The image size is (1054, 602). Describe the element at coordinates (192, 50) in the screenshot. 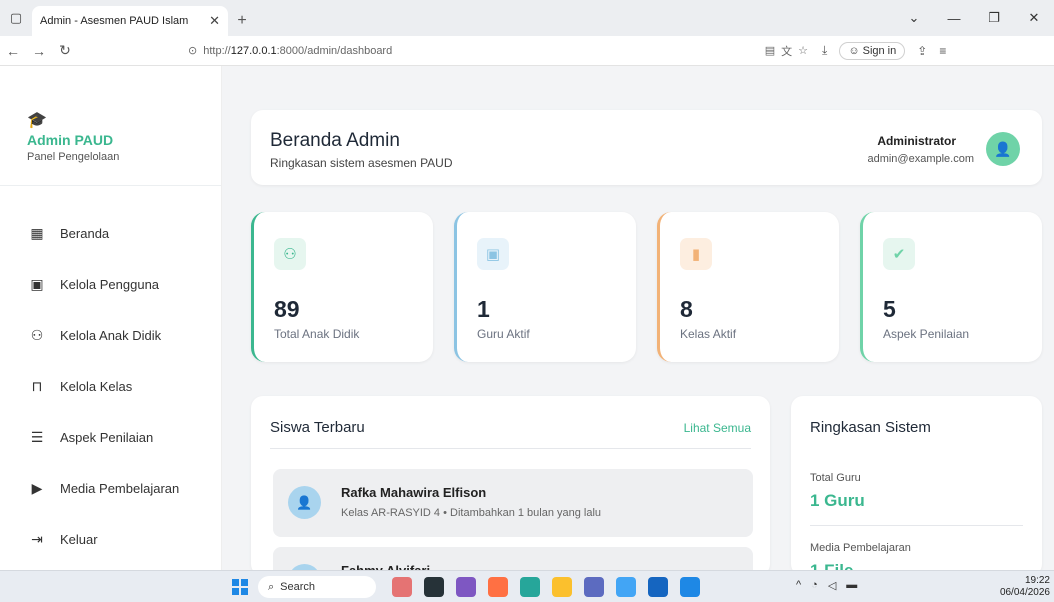

I see `site-info-icon: ⊙` at that location.